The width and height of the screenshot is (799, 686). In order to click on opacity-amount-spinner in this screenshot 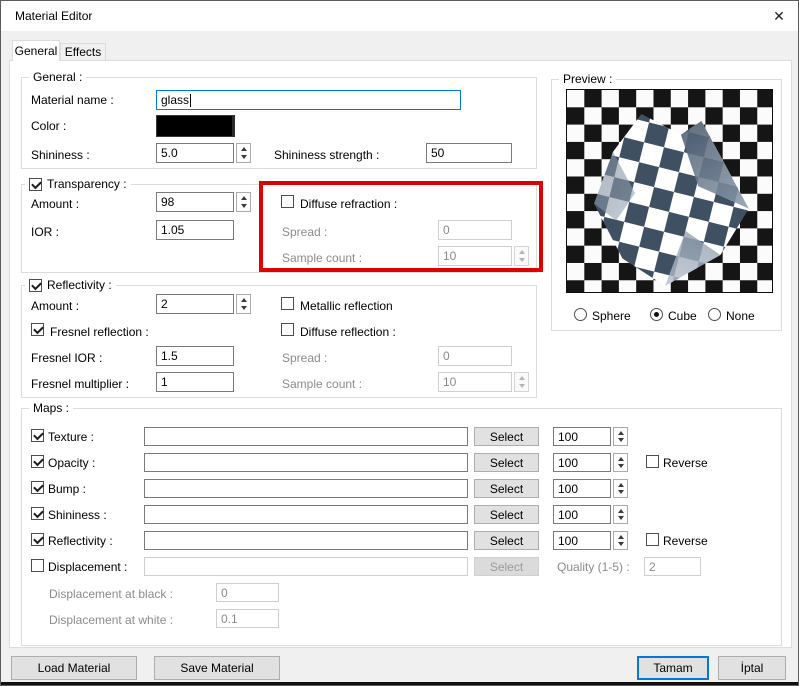, I will do `click(620, 462)`.